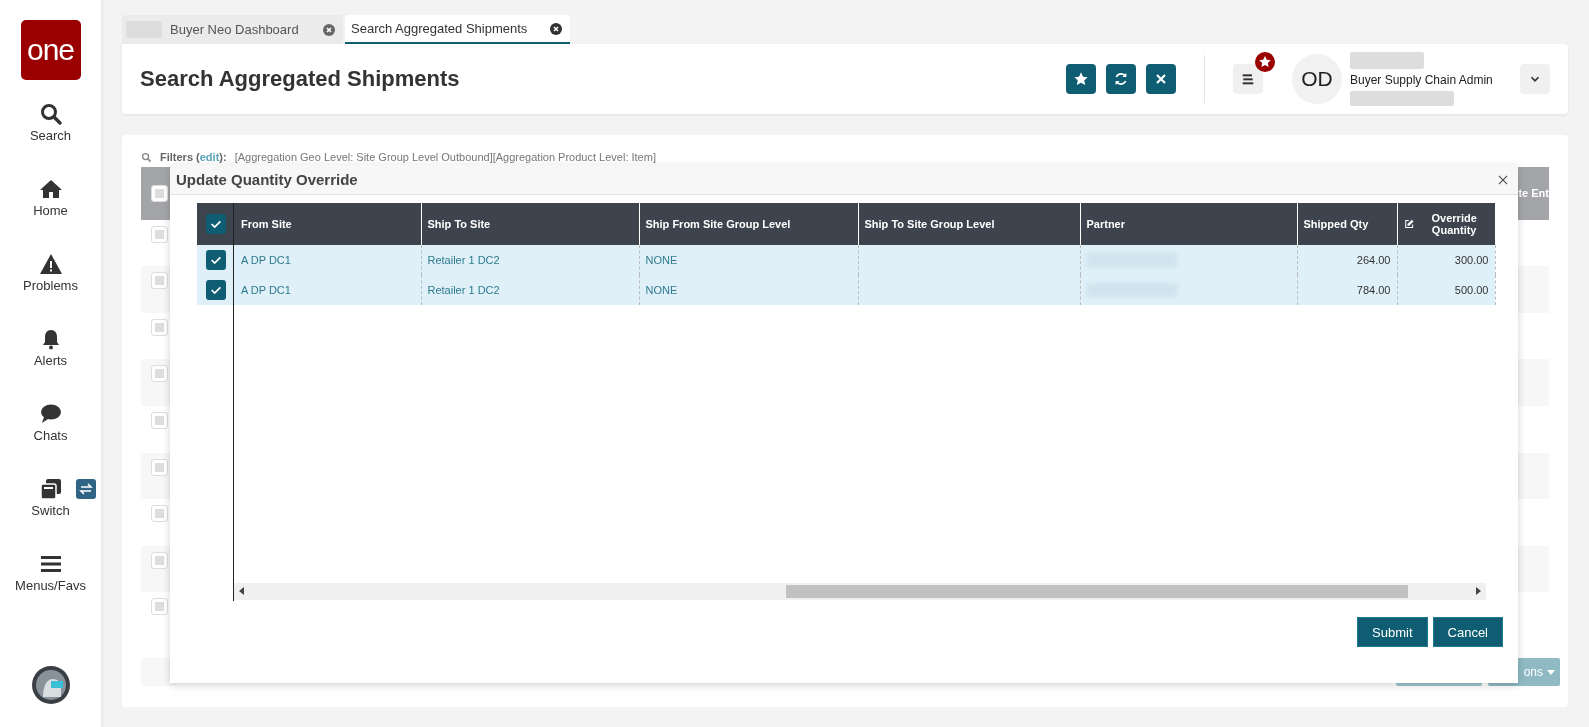 Image resolution: width=1589 pixels, height=727 pixels. I want to click on tab: Buyer Neo Dashboard, so click(232, 29).